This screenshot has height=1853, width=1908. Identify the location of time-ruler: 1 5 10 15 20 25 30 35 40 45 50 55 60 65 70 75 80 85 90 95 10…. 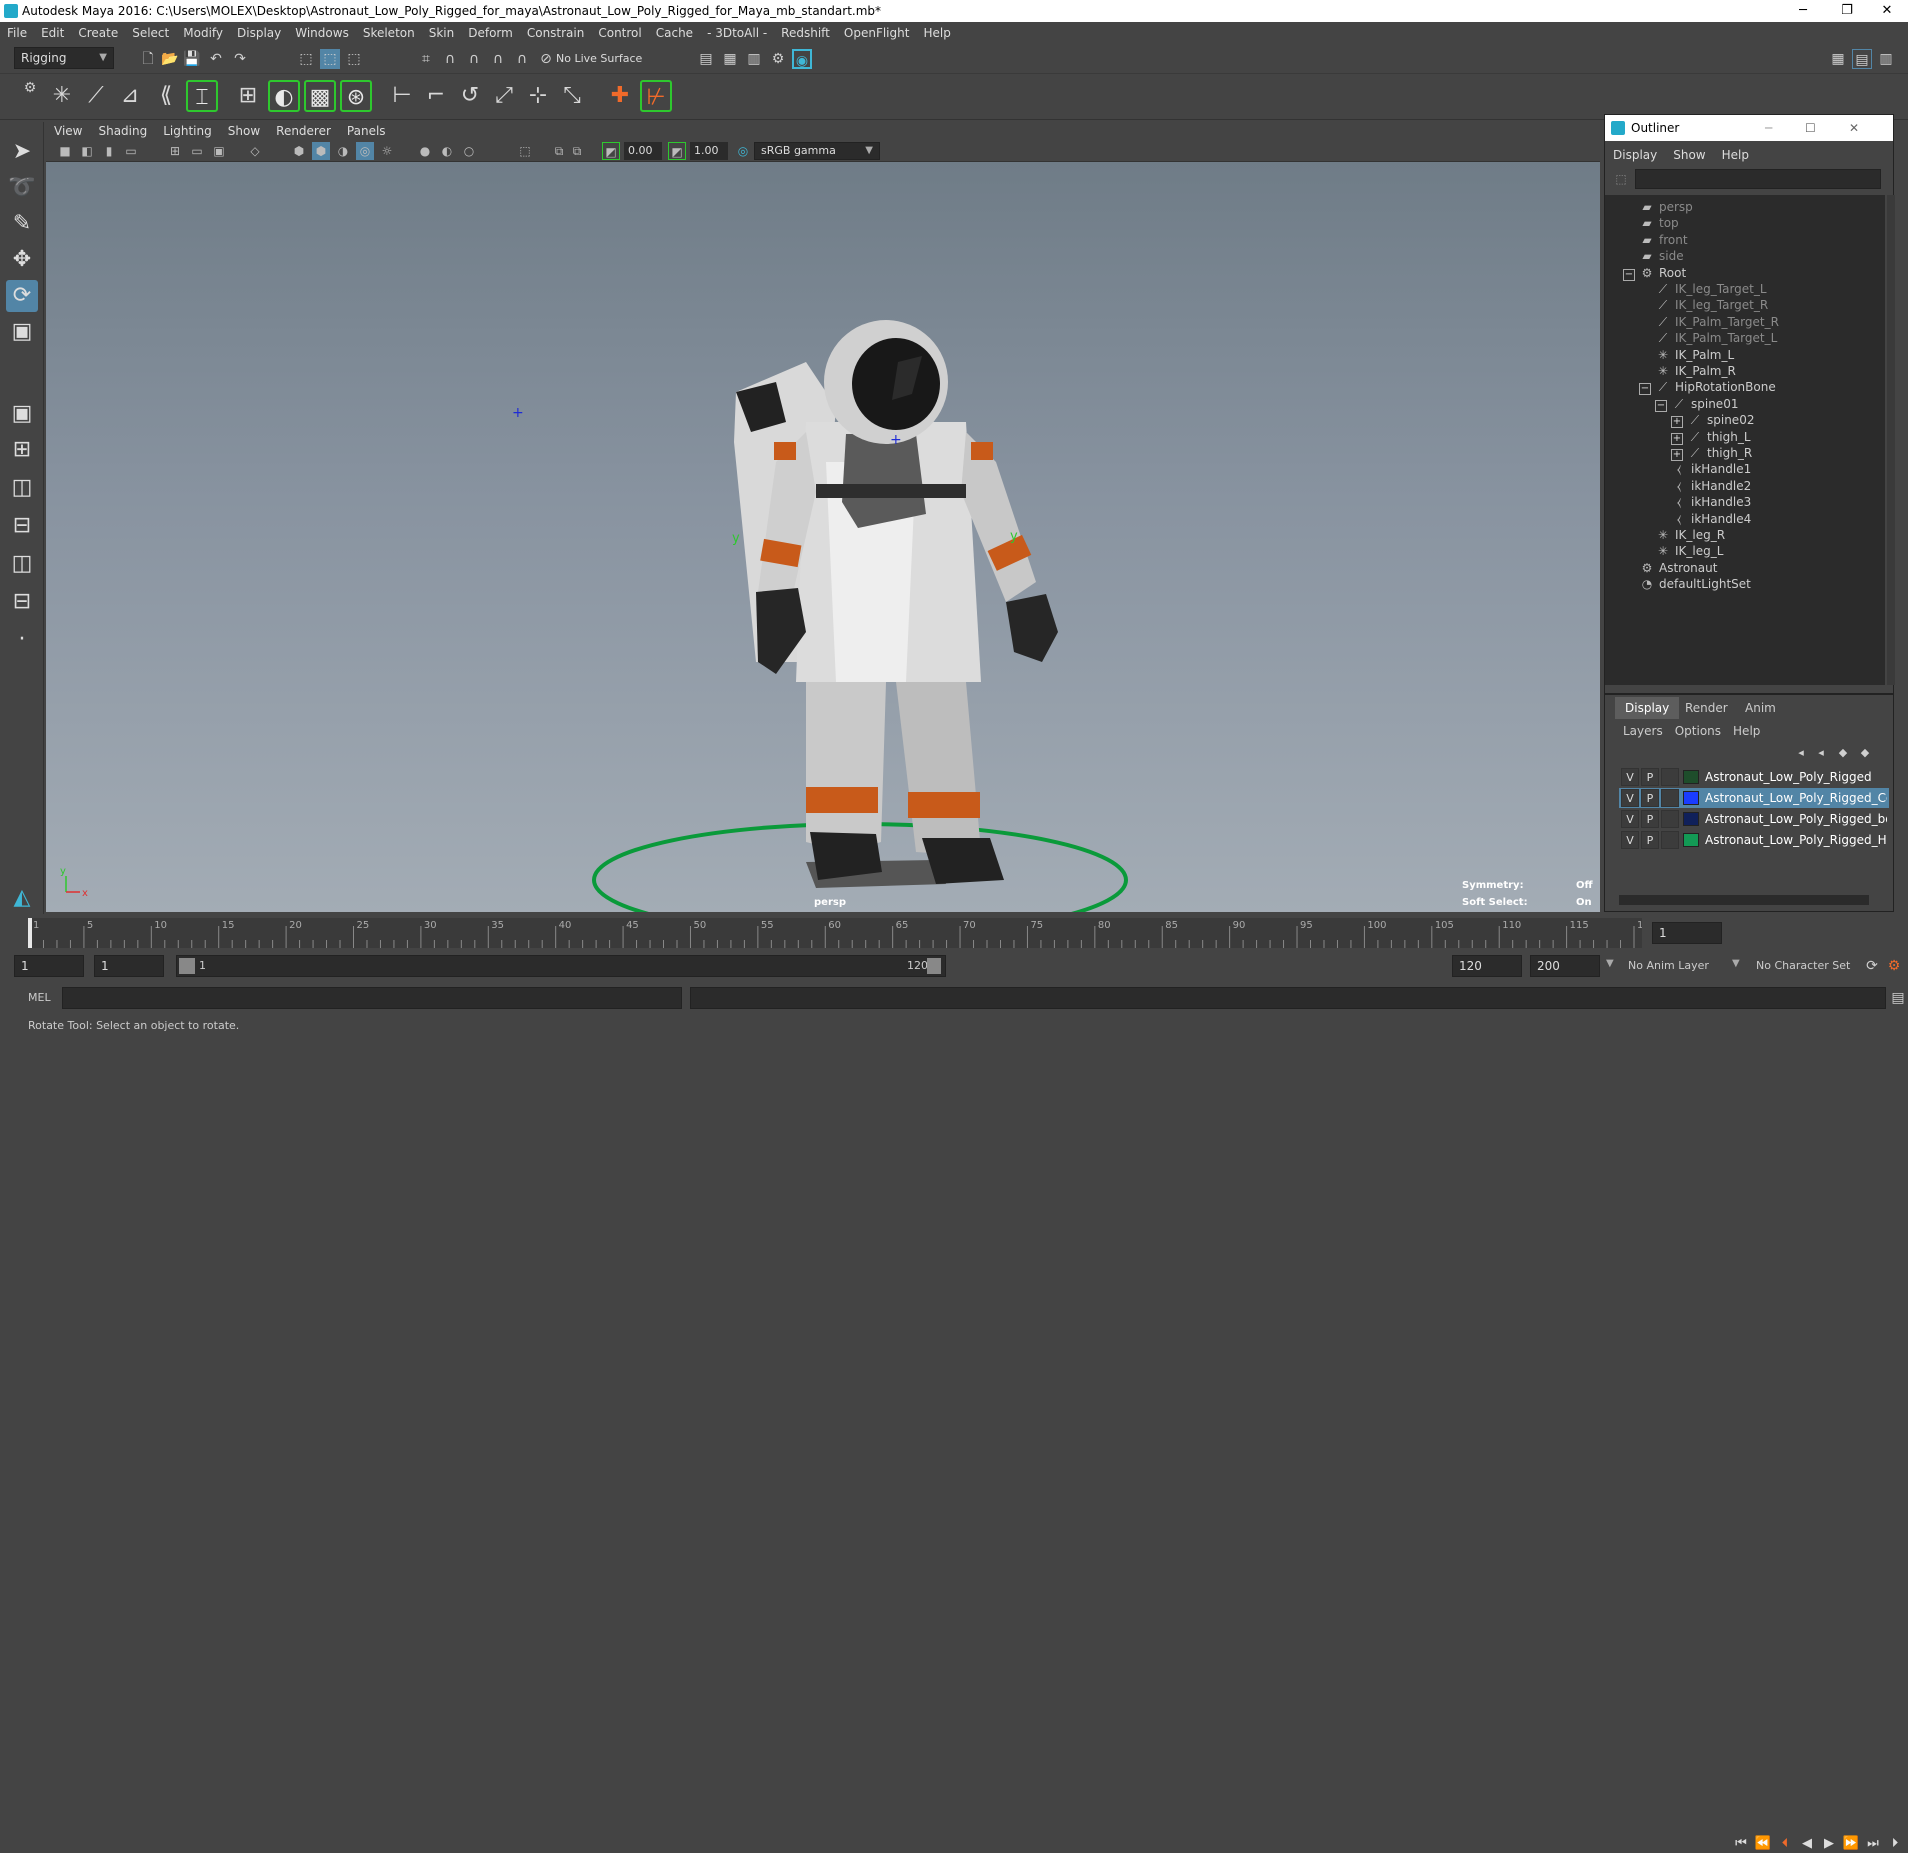
(842, 933).